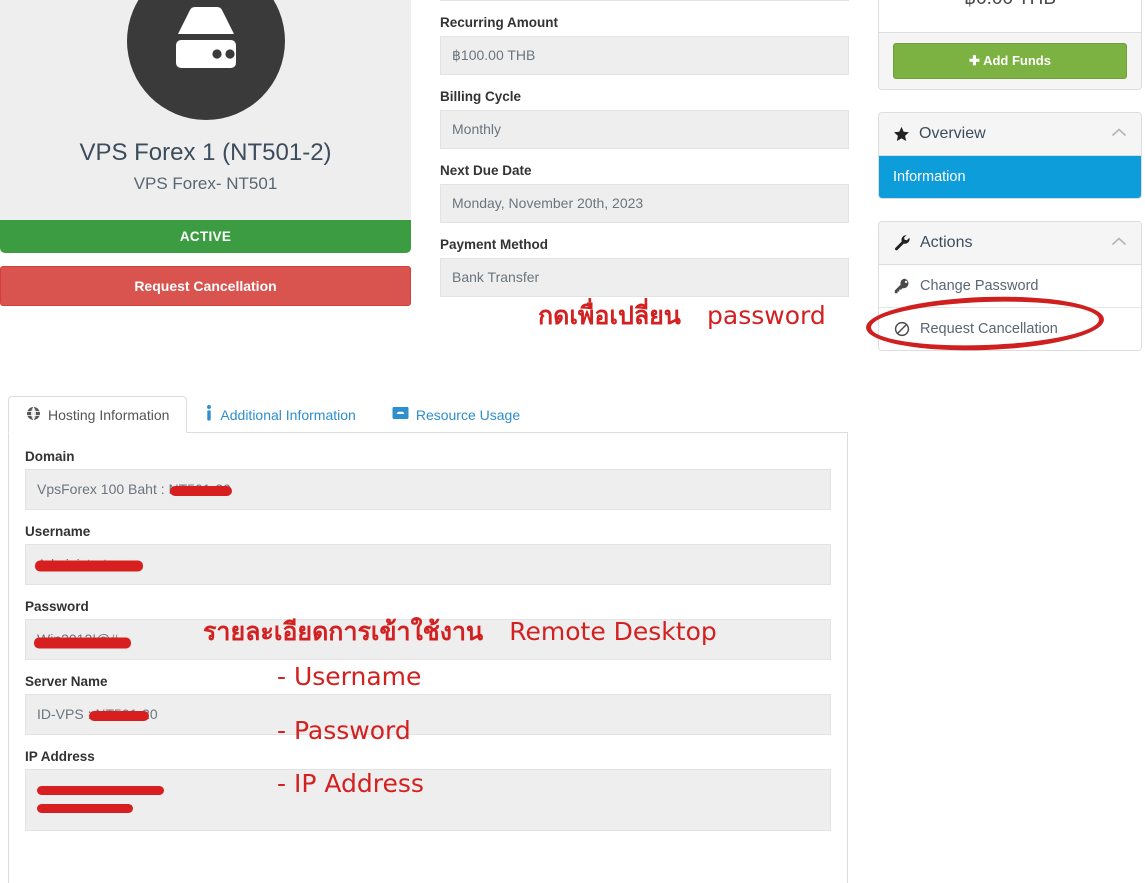 This screenshot has height=883, width=1145. Describe the element at coordinates (468, 414) in the screenshot. I see `tab-label: Resource Usage` at that location.